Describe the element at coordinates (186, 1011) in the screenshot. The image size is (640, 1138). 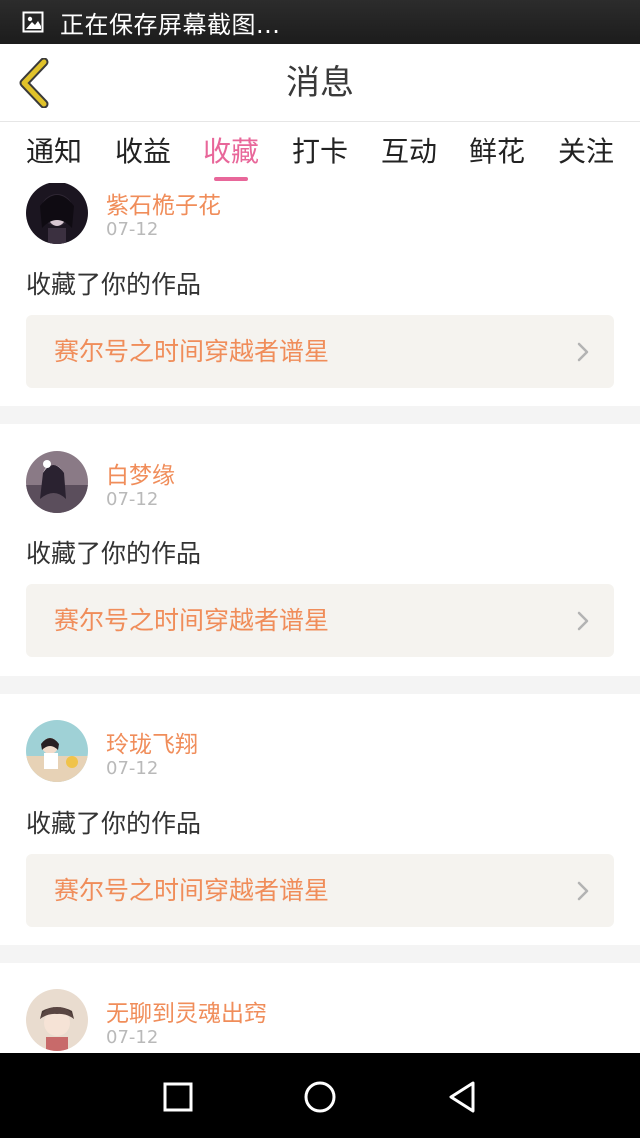
I see `username: 无聊到灵魂出窍` at that location.